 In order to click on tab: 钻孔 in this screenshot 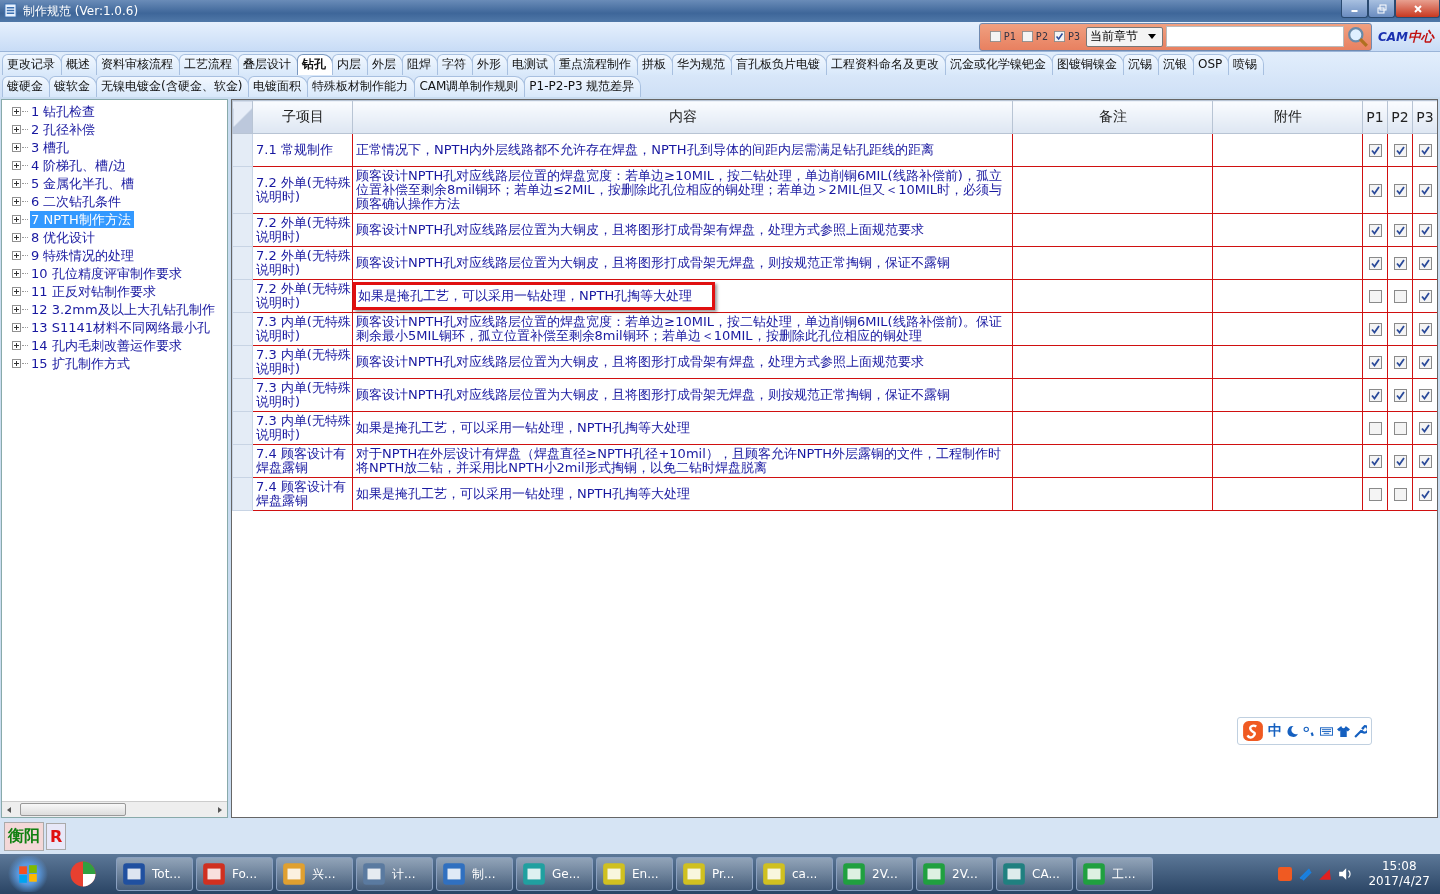, I will do `click(315, 64)`.